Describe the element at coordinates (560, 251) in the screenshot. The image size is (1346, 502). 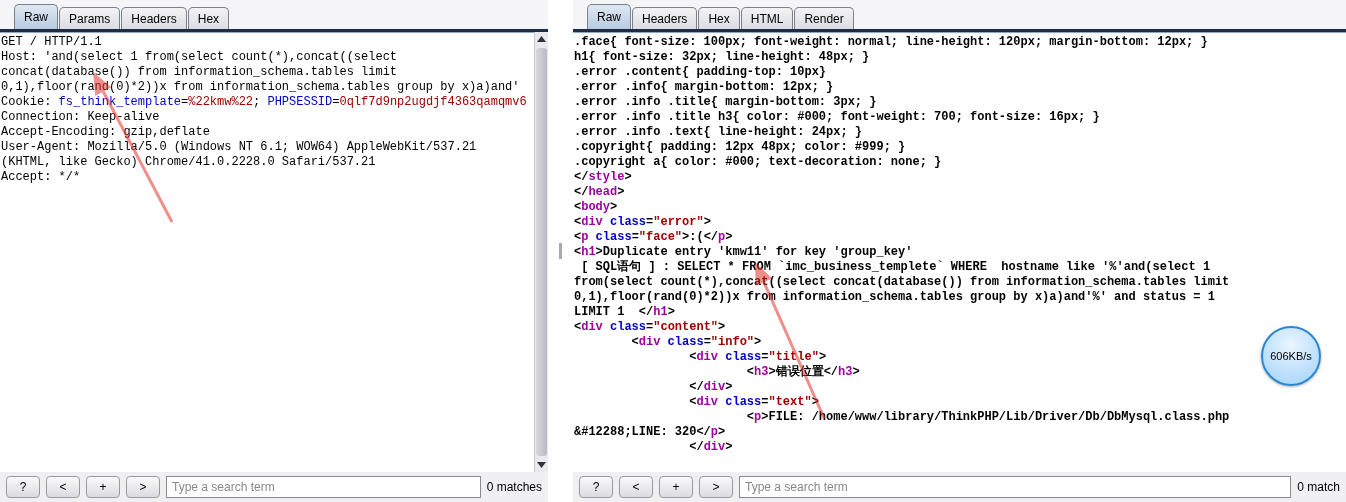
I see `splitter-handle-icon` at that location.